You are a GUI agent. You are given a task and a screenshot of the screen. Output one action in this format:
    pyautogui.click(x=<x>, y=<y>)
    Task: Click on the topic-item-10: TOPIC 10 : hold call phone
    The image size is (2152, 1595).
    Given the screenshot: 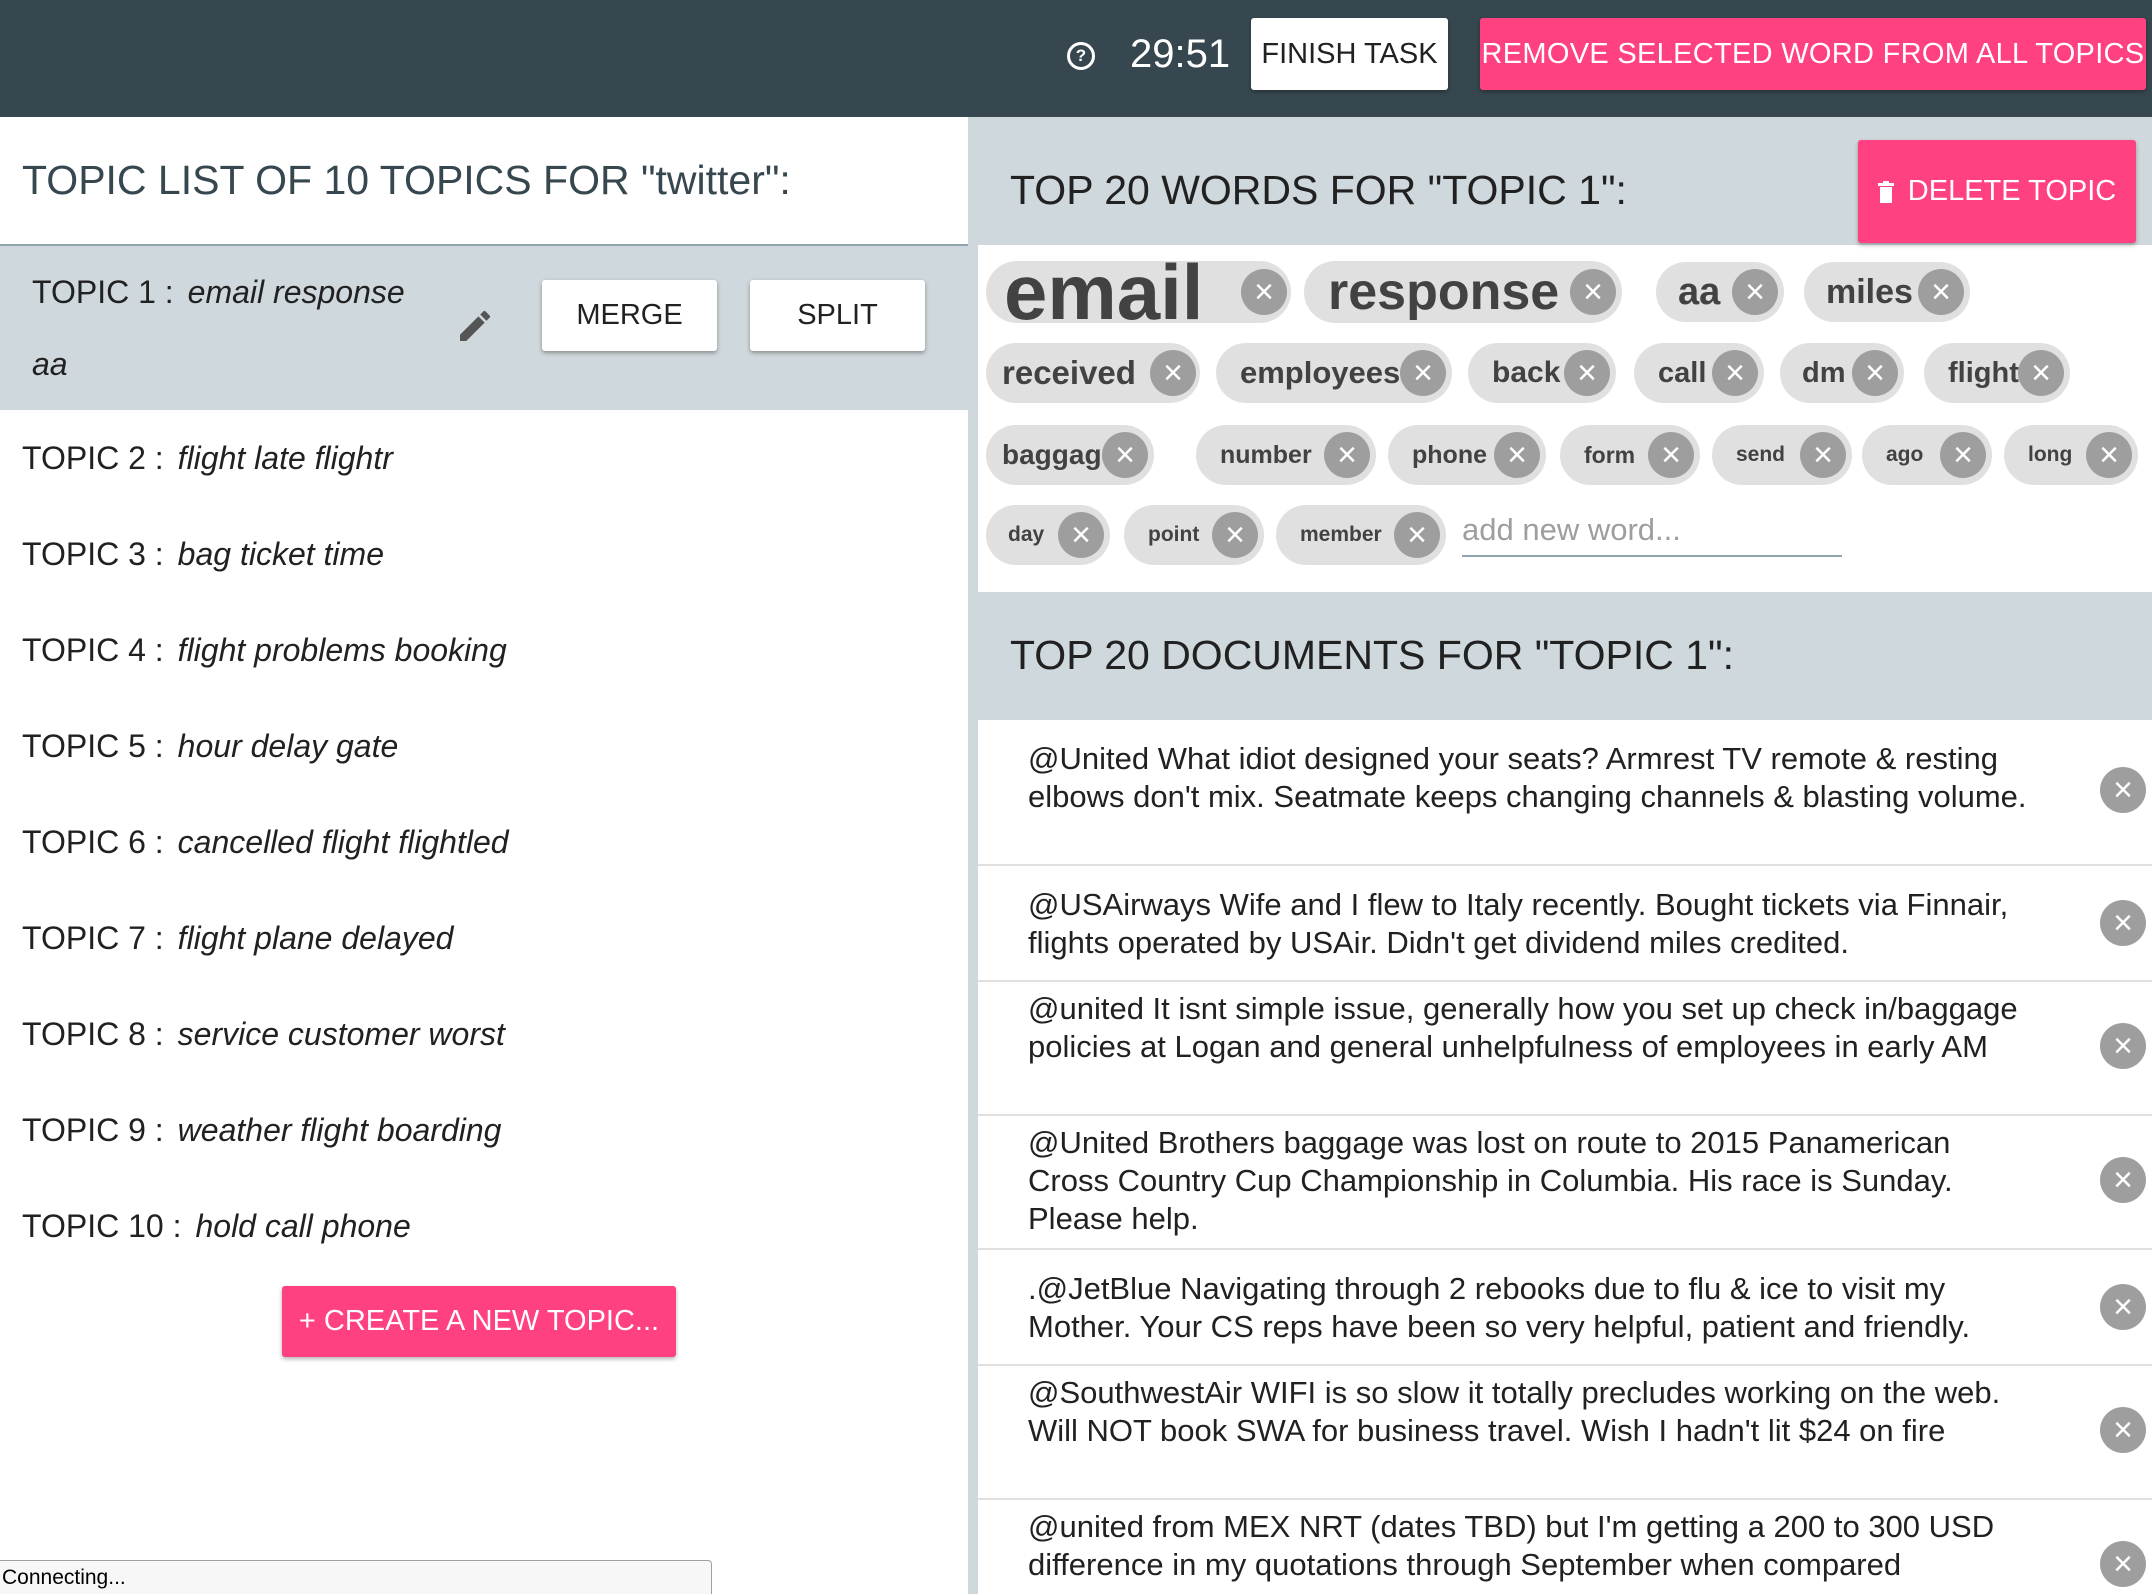 What is the action you would take?
    pyautogui.click(x=216, y=1226)
    